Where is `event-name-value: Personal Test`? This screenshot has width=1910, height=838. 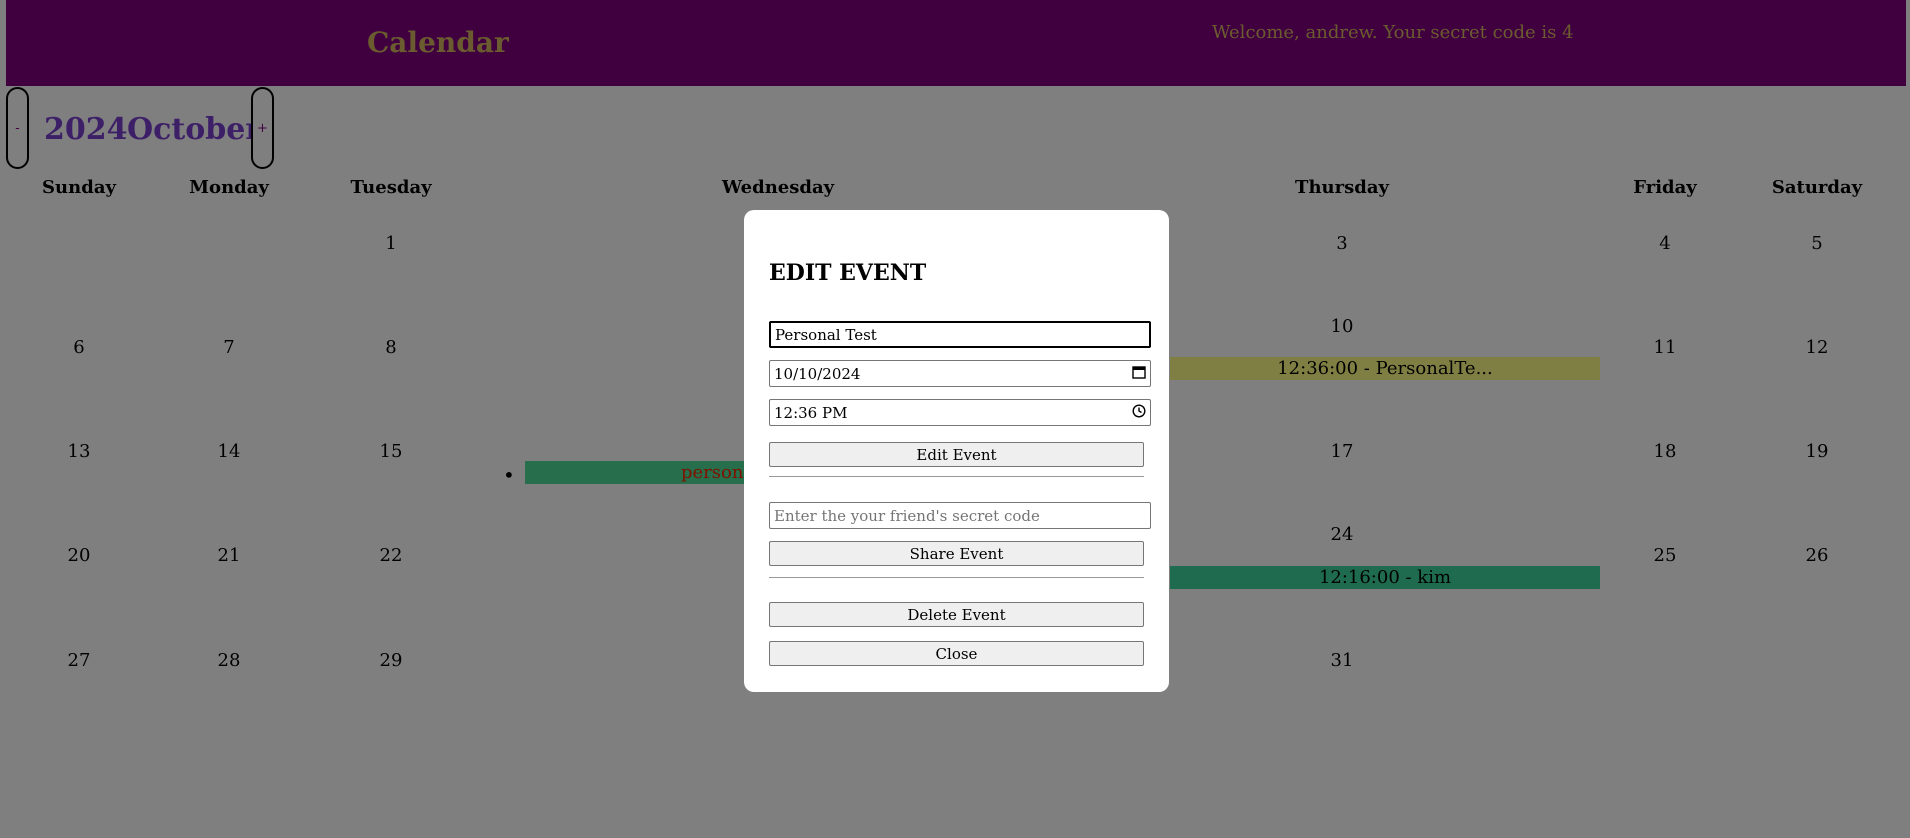 event-name-value: Personal Test is located at coordinates (826, 334).